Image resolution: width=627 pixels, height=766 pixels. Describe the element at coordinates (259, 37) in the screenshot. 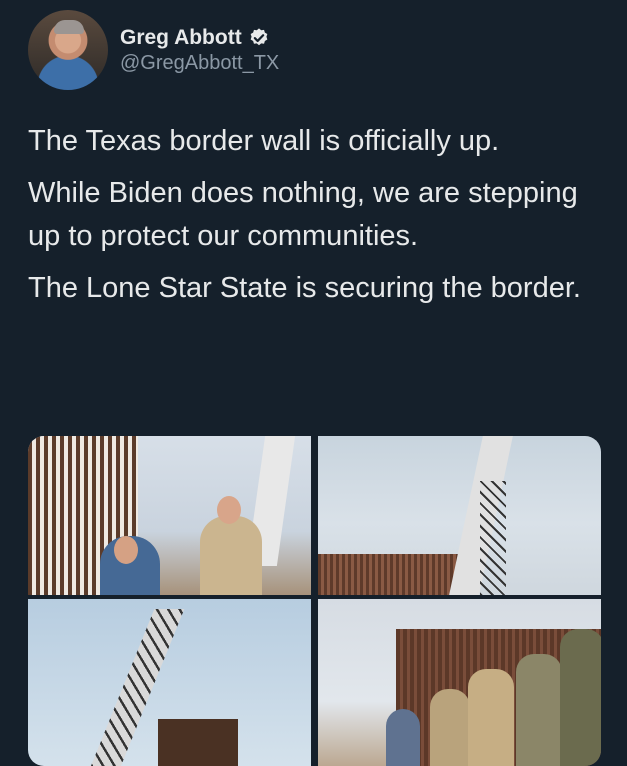

I see `verified-badge-icon` at that location.